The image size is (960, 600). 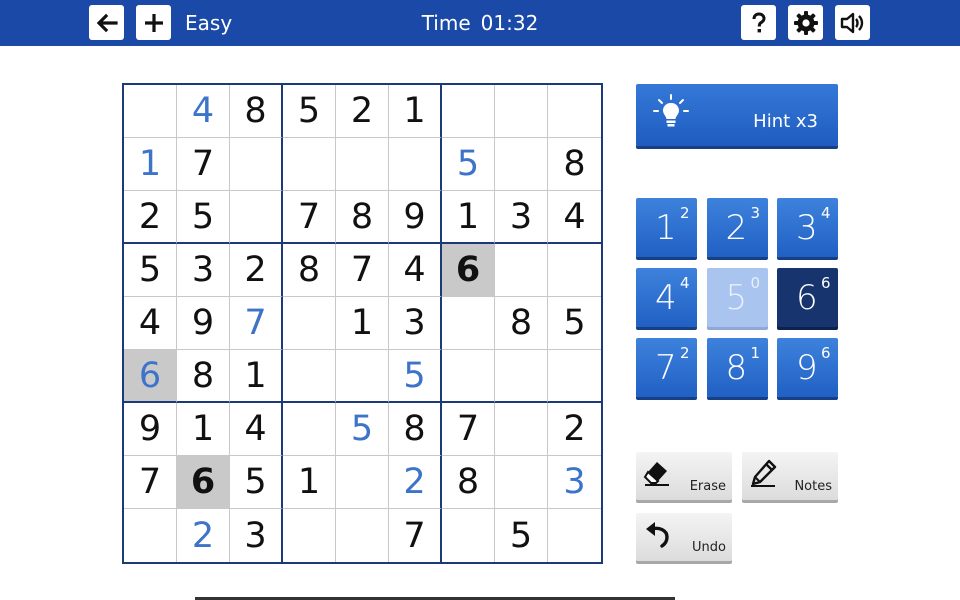 I want to click on number-button-3: 34, so click(x=807, y=227).